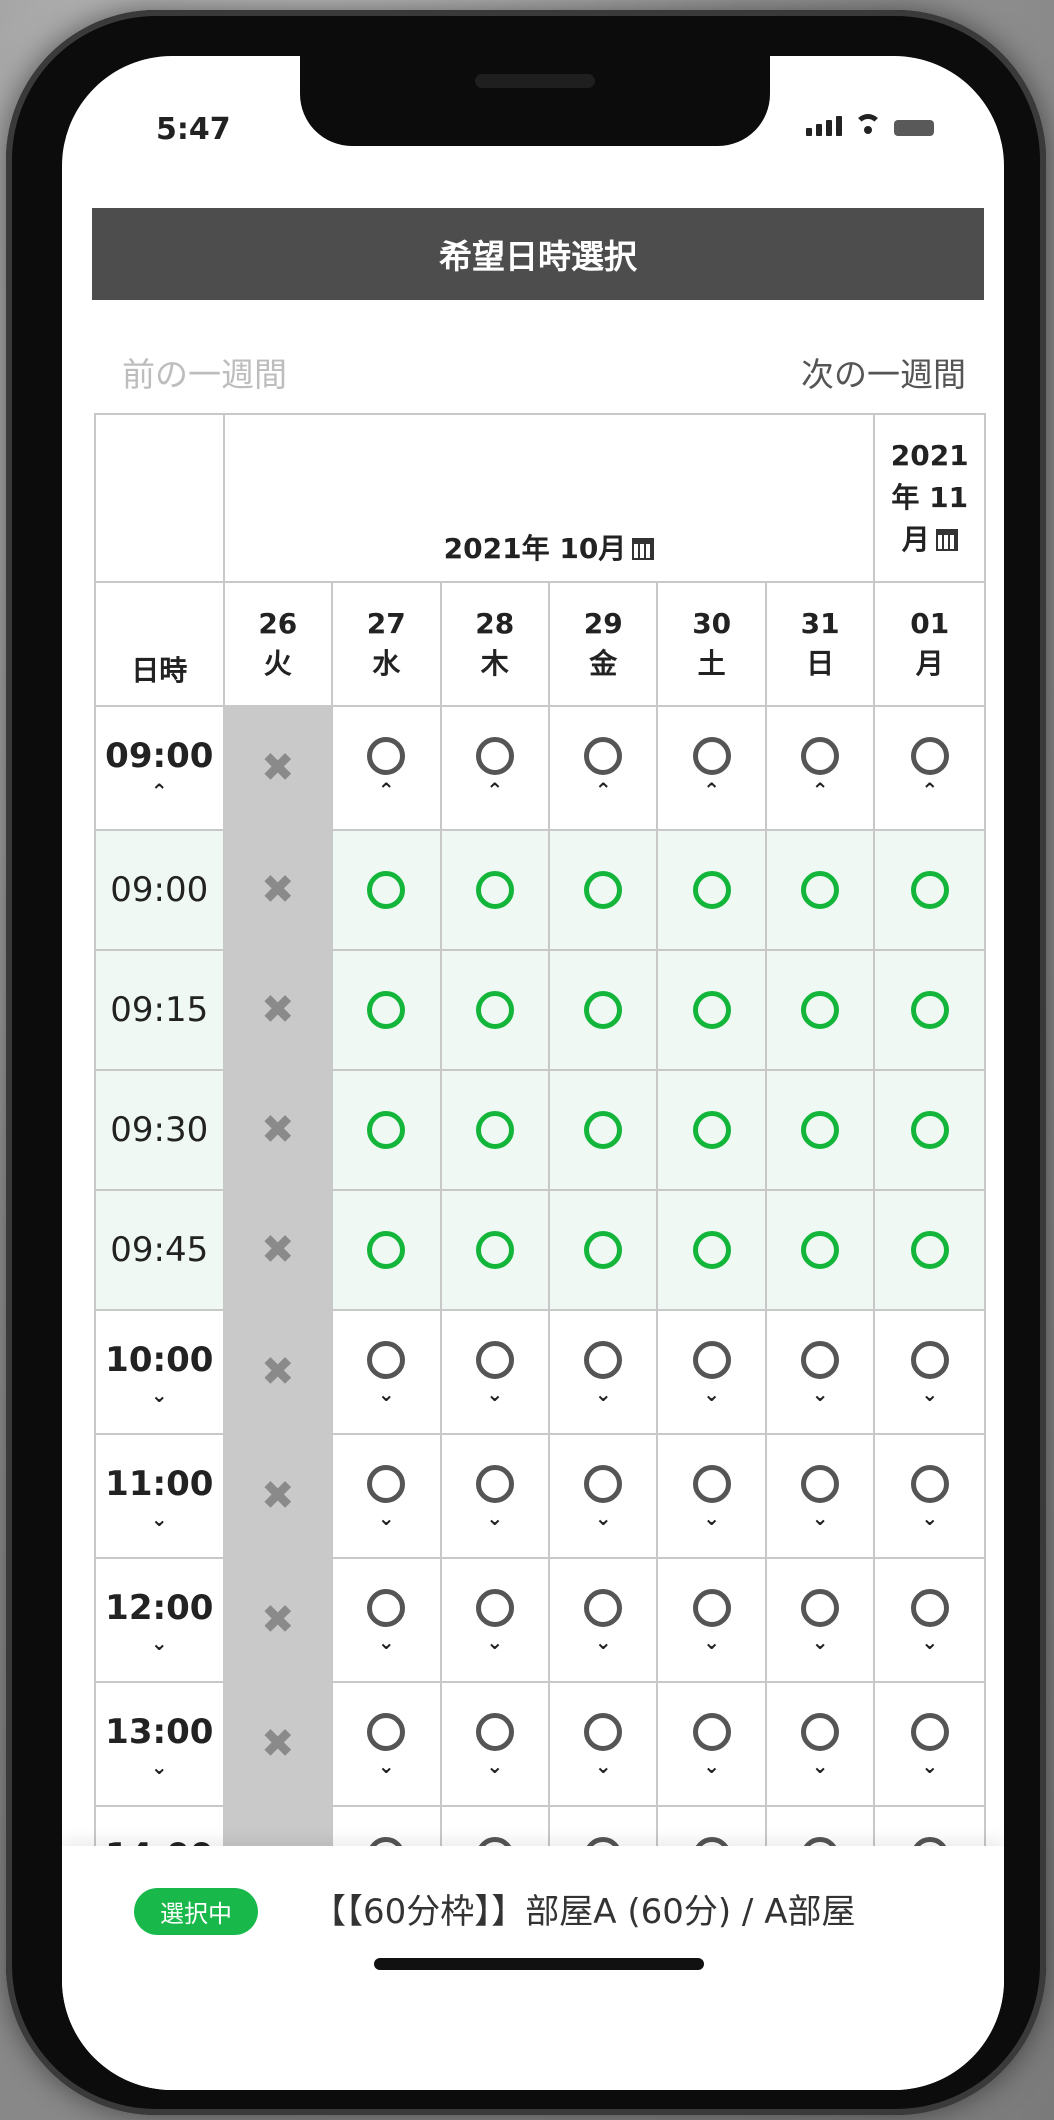  I want to click on time-cell: 09:00 ⌃, so click(159, 768).